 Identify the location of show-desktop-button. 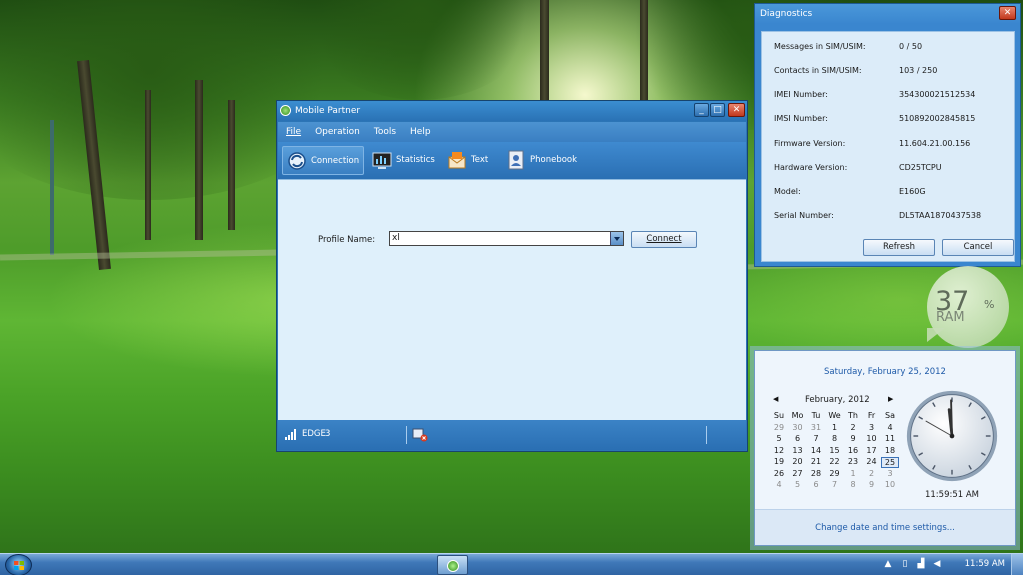
(1017, 564).